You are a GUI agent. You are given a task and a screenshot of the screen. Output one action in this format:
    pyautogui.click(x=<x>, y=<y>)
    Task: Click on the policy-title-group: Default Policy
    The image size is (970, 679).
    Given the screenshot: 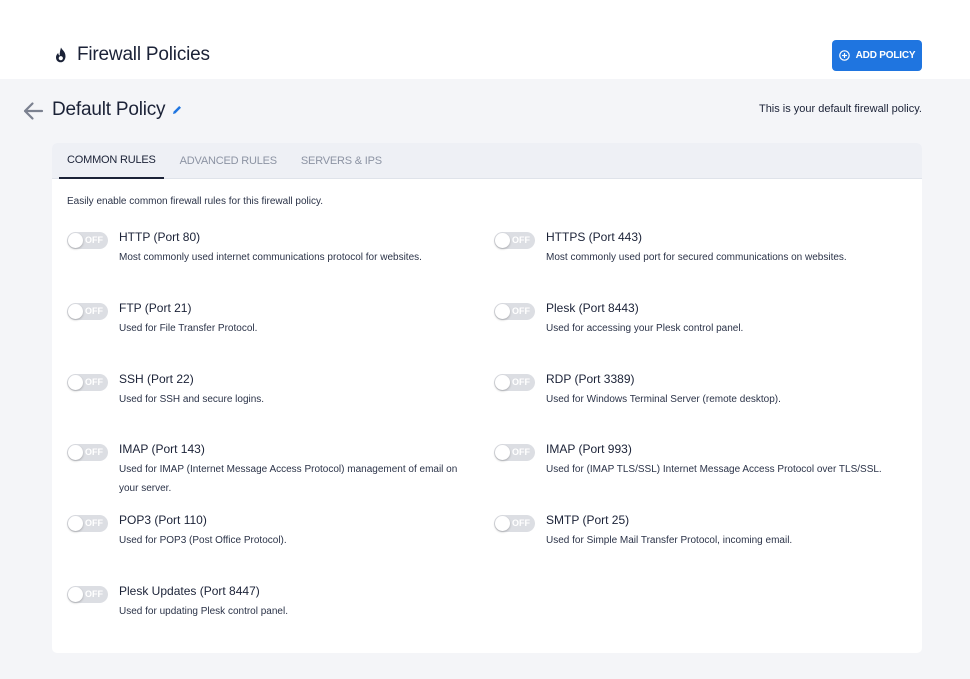 What is the action you would take?
    pyautogui.click(x=117, y=110)
    